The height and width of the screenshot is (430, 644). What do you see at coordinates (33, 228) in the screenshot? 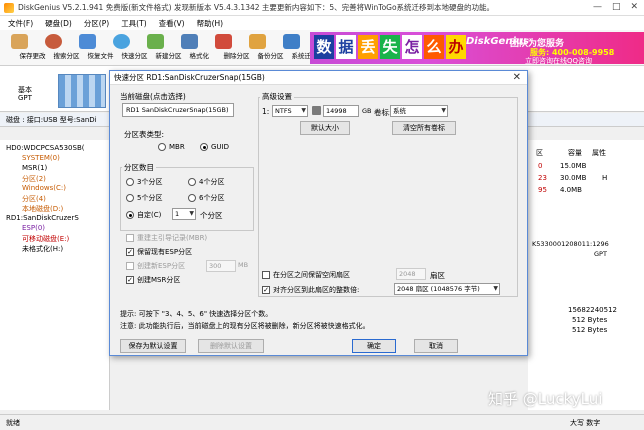
I see `tree-item-esp: ESP(0)` at bounding box center [33, 228].